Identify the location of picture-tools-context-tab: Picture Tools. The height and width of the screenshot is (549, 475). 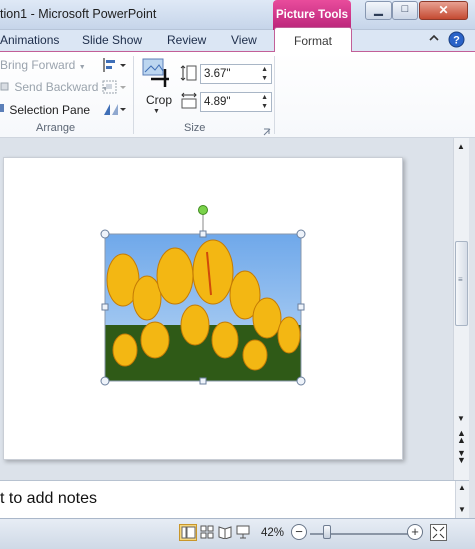
(312, 15).